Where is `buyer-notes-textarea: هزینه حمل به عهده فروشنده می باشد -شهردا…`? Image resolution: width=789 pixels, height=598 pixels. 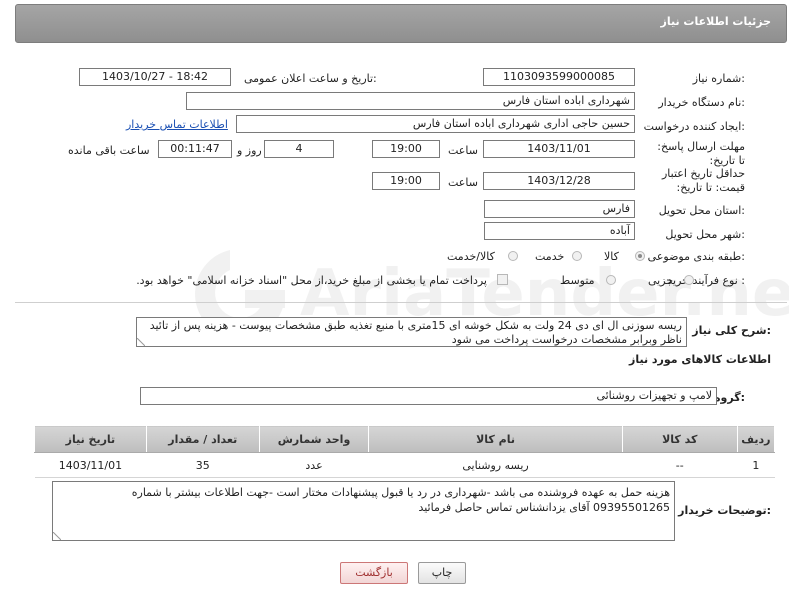
buyer-notes-textarea: هزینه حمل به عهده فروشنده می باشد -شهردا… is located at coordinates (363, 511).